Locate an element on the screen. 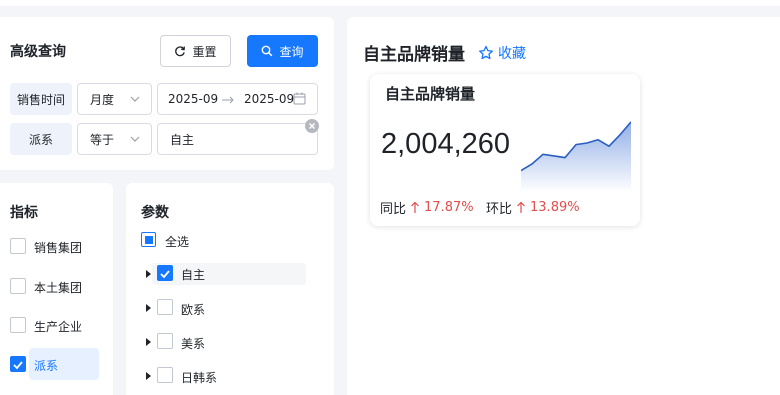  segment-label: 派系 is located at coordinates (41, 139).